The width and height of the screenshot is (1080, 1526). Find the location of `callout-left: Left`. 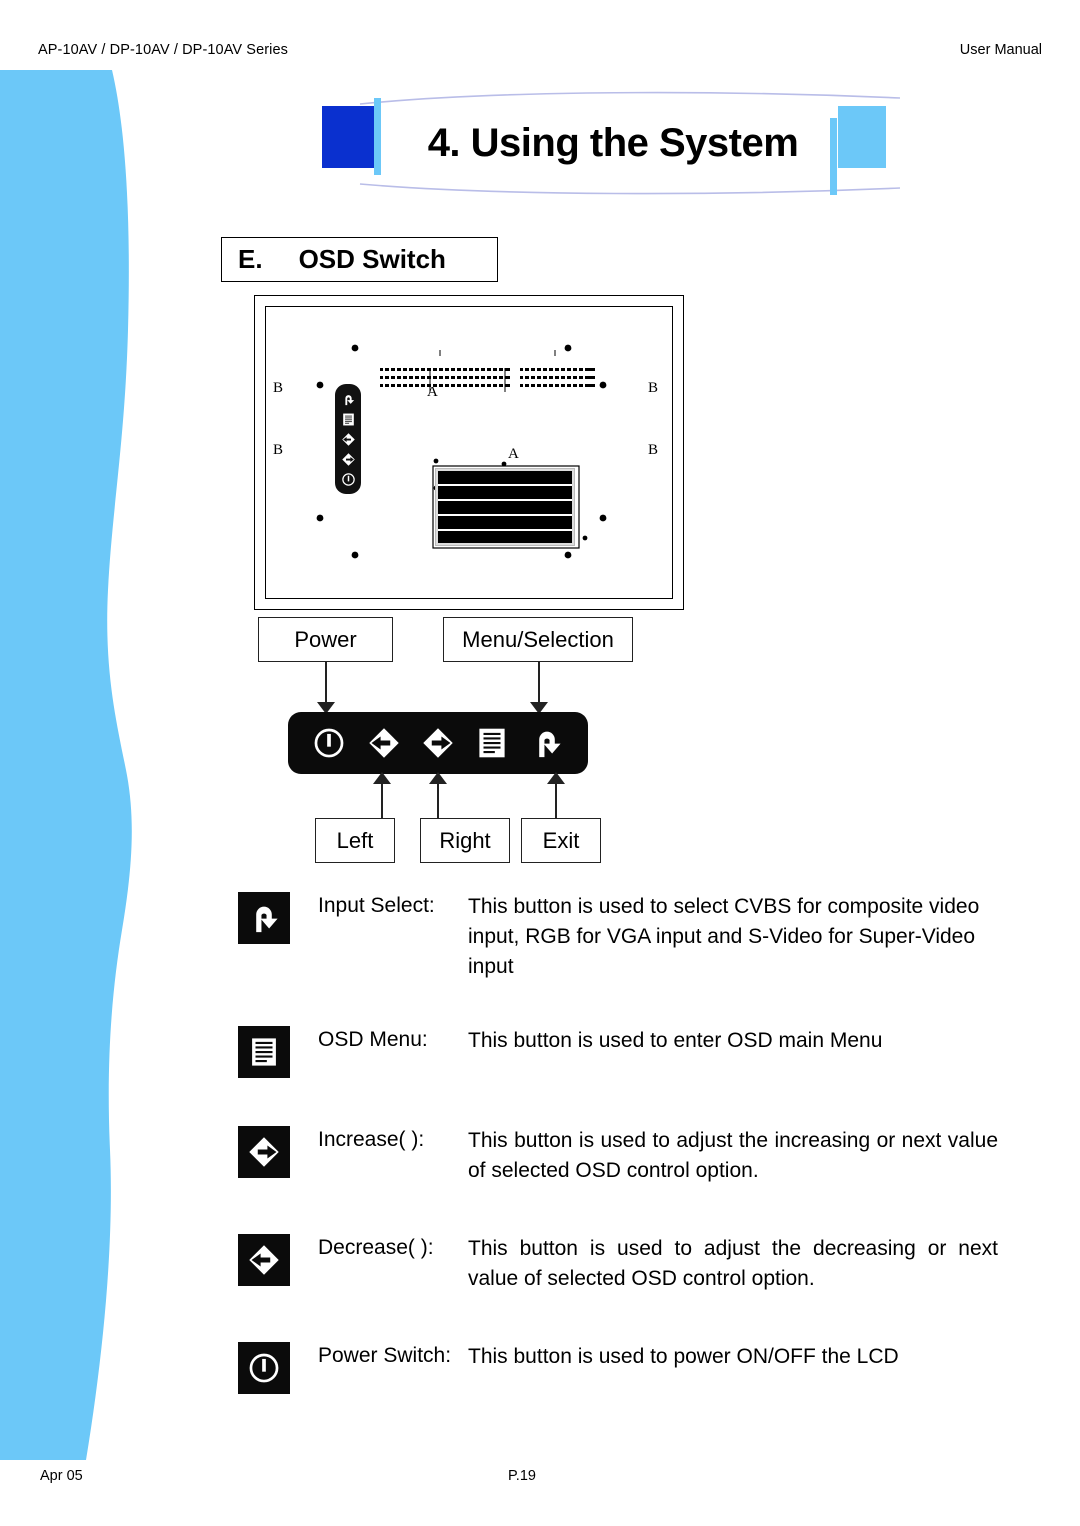

callout-left: Left is located at coordinates (355, 840).